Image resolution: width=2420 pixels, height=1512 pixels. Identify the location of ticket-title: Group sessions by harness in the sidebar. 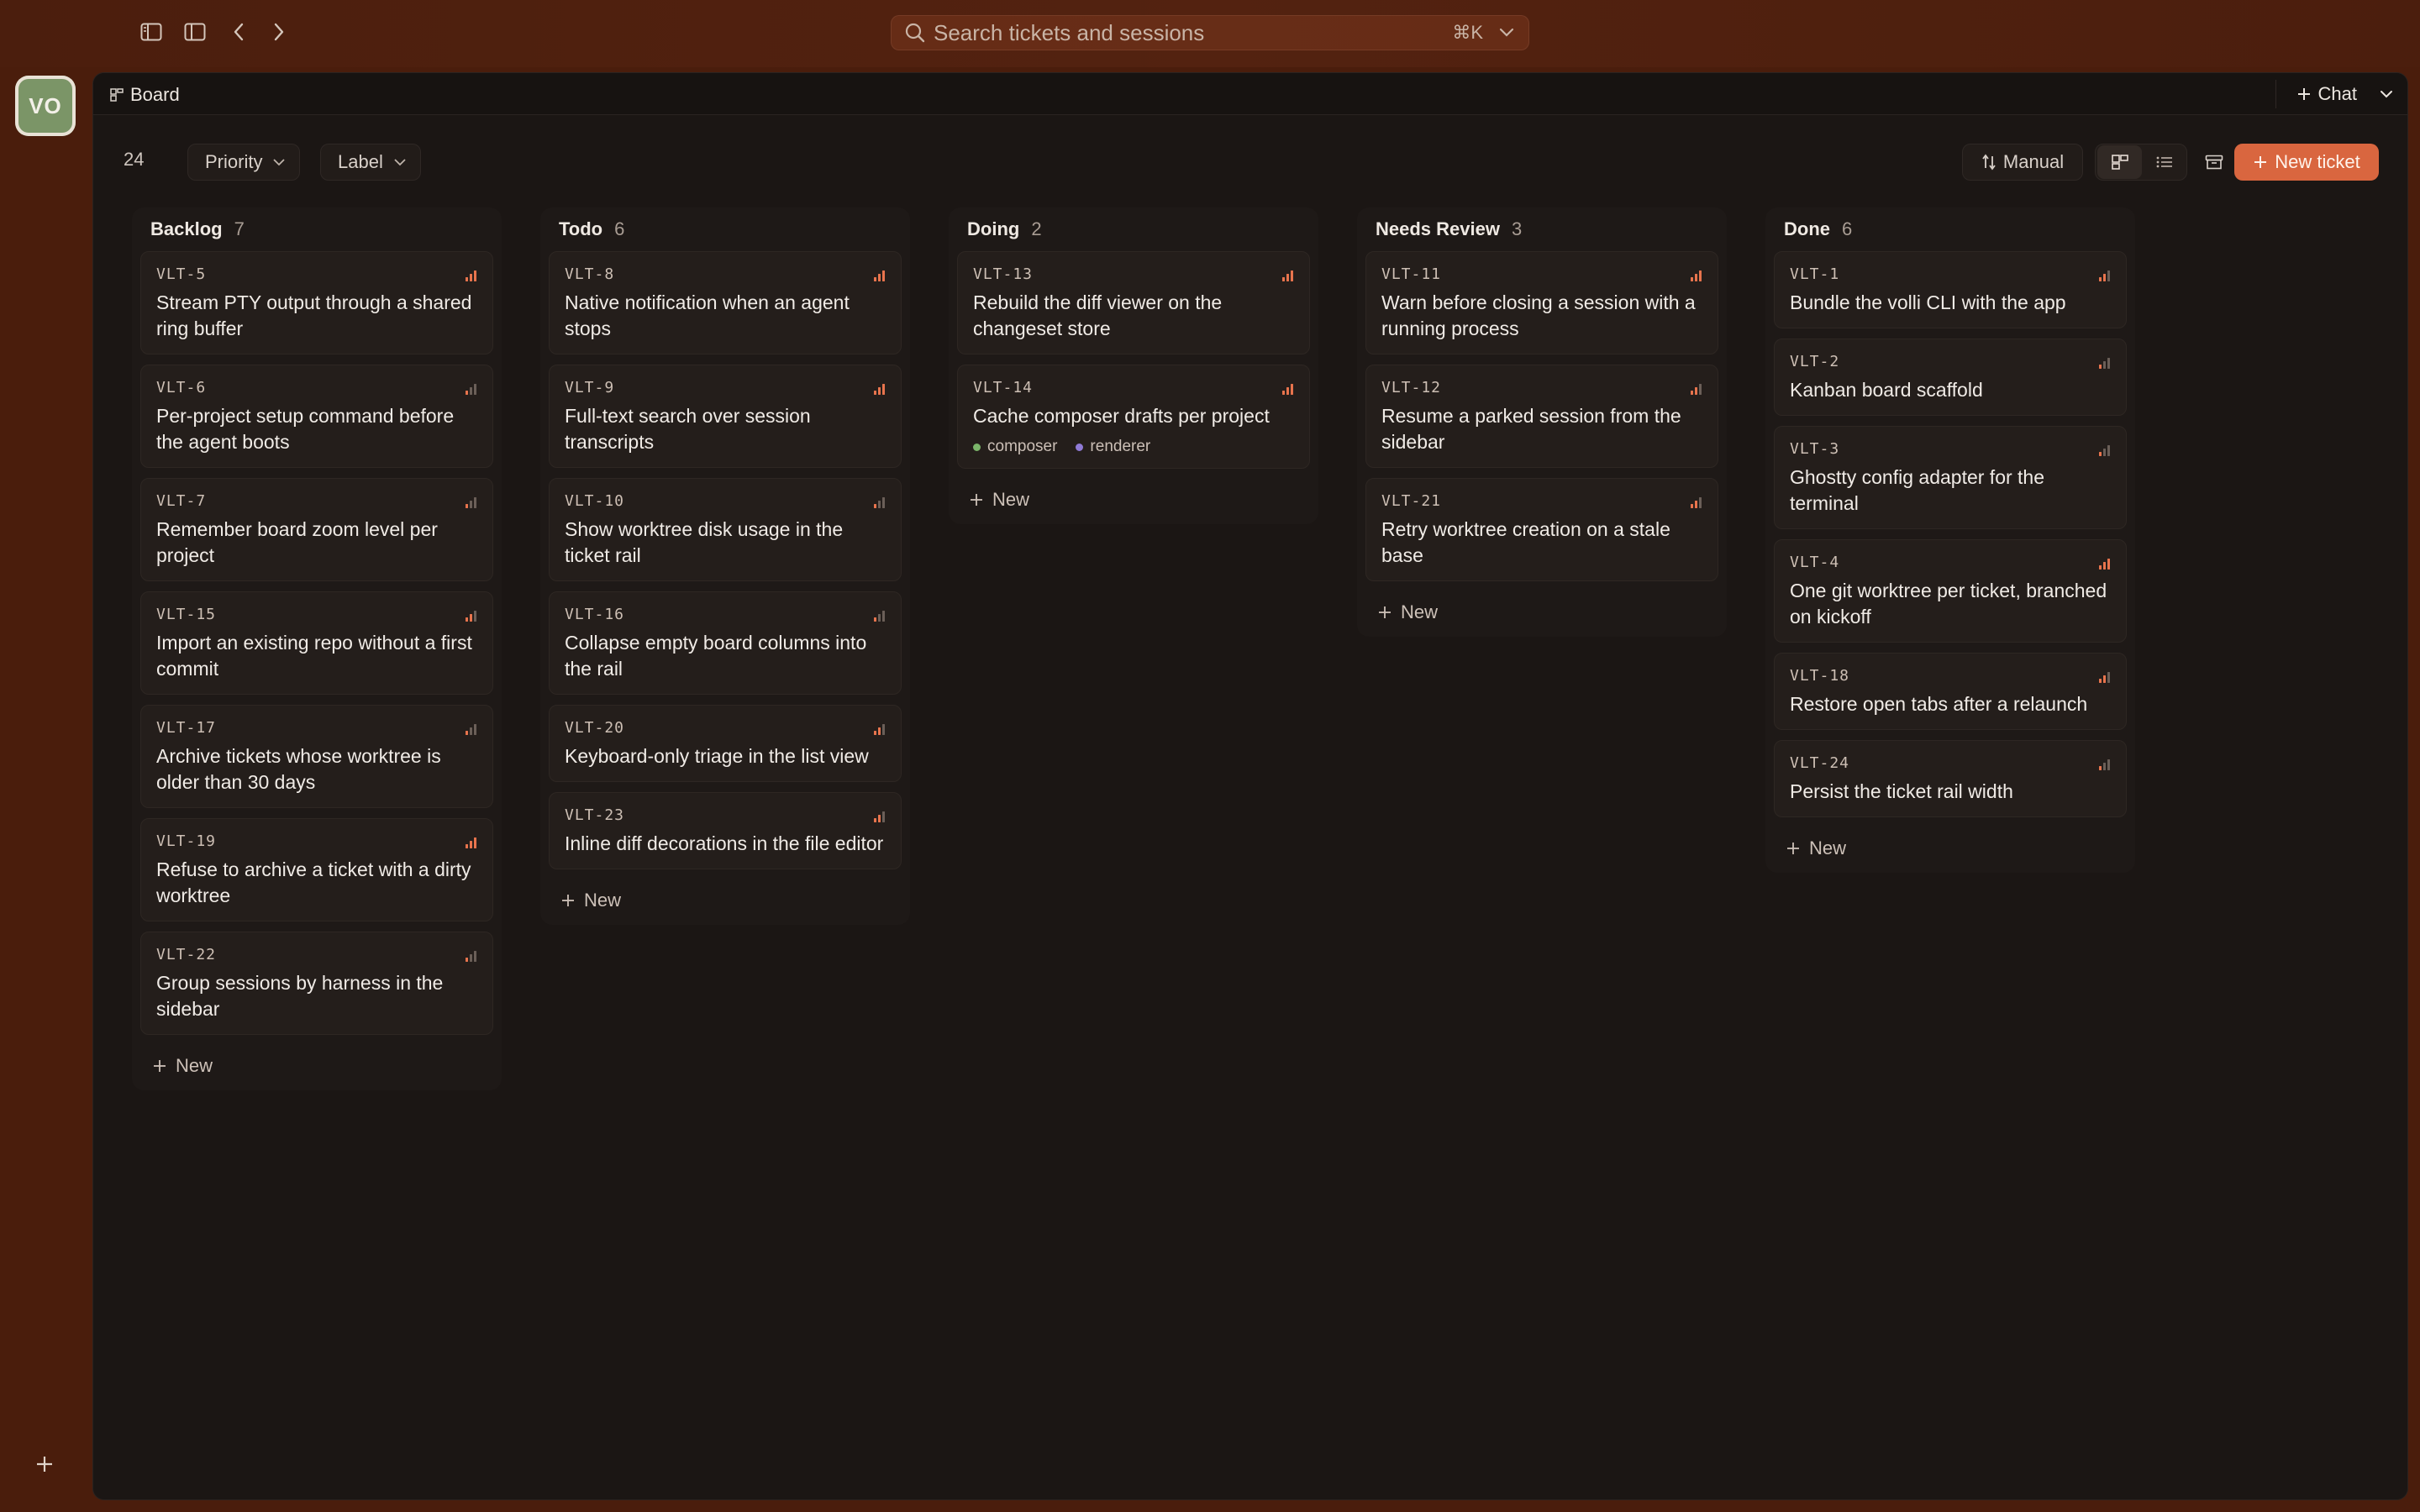
(300, 996).